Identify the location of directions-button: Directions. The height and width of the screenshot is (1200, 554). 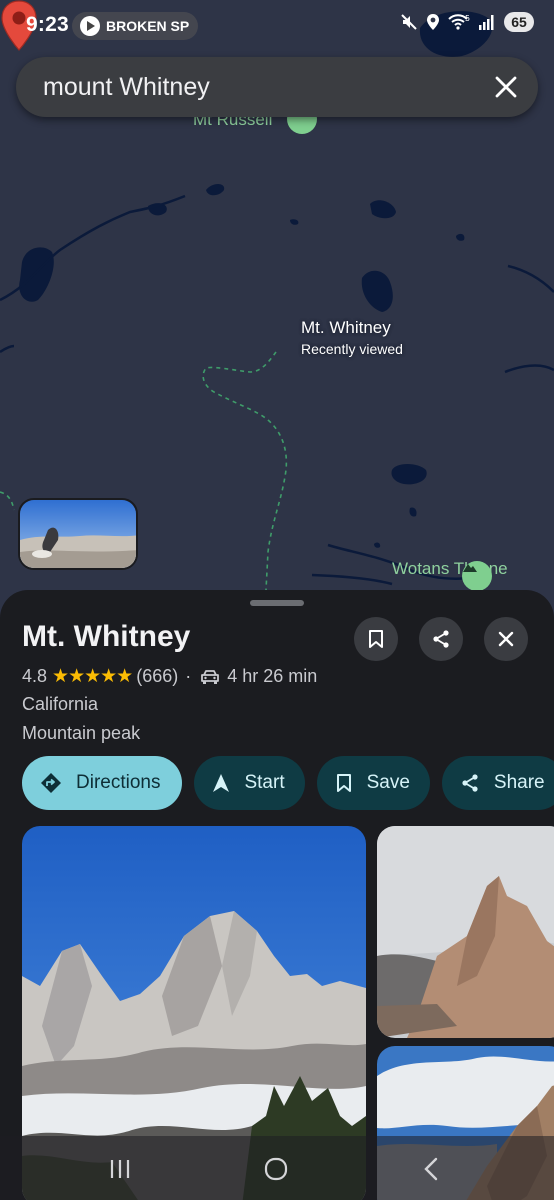
(102, 783).